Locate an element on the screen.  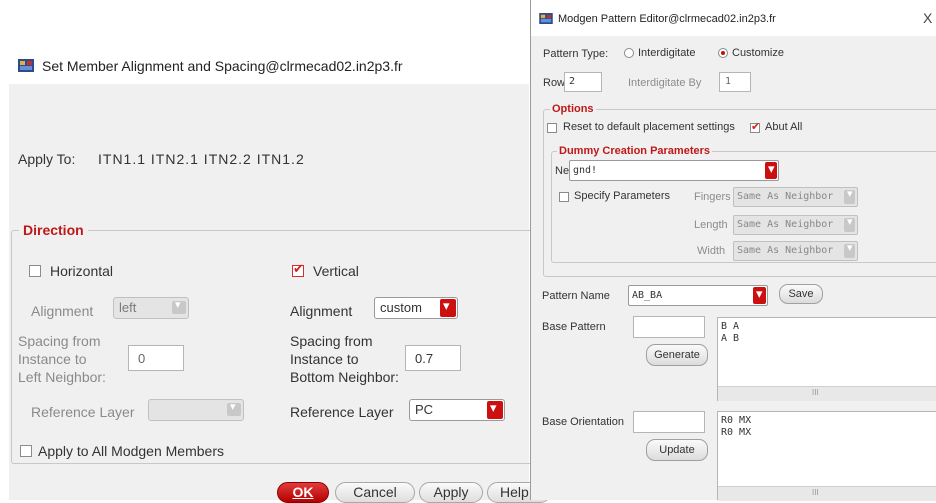
vertical-ref-layer-value: PC is located at coordinates (424, 409).